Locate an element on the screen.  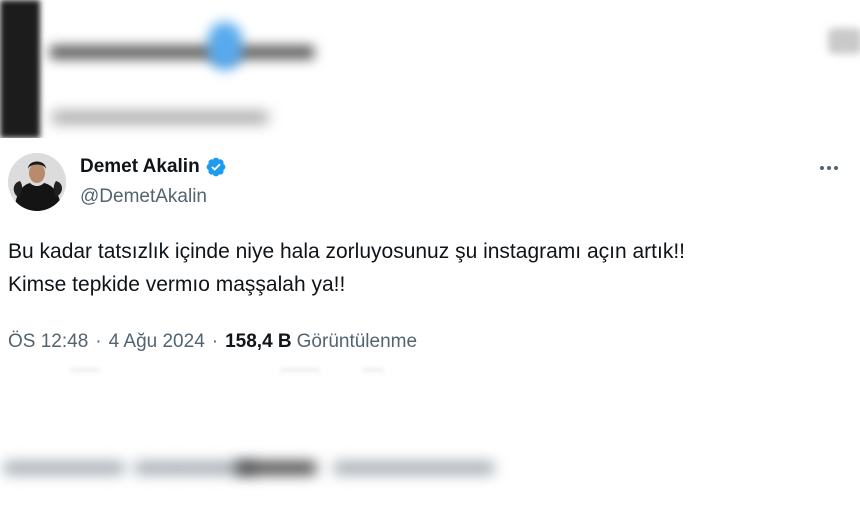
author-username: @DemetAkalin is located at coordinates (143, 197).